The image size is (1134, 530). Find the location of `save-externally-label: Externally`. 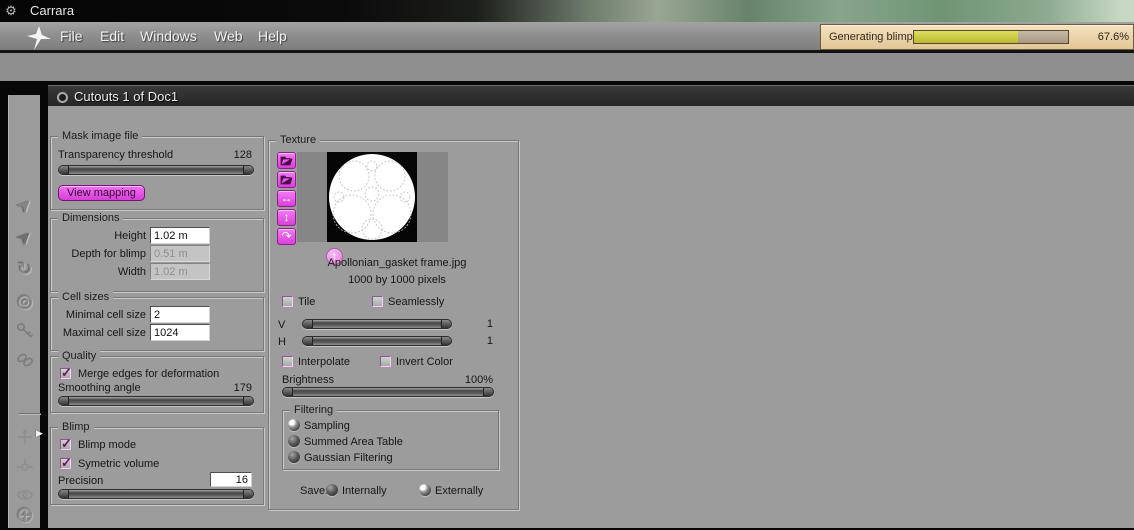

save-externally-label: Externally is located at coordinates (459, 491).